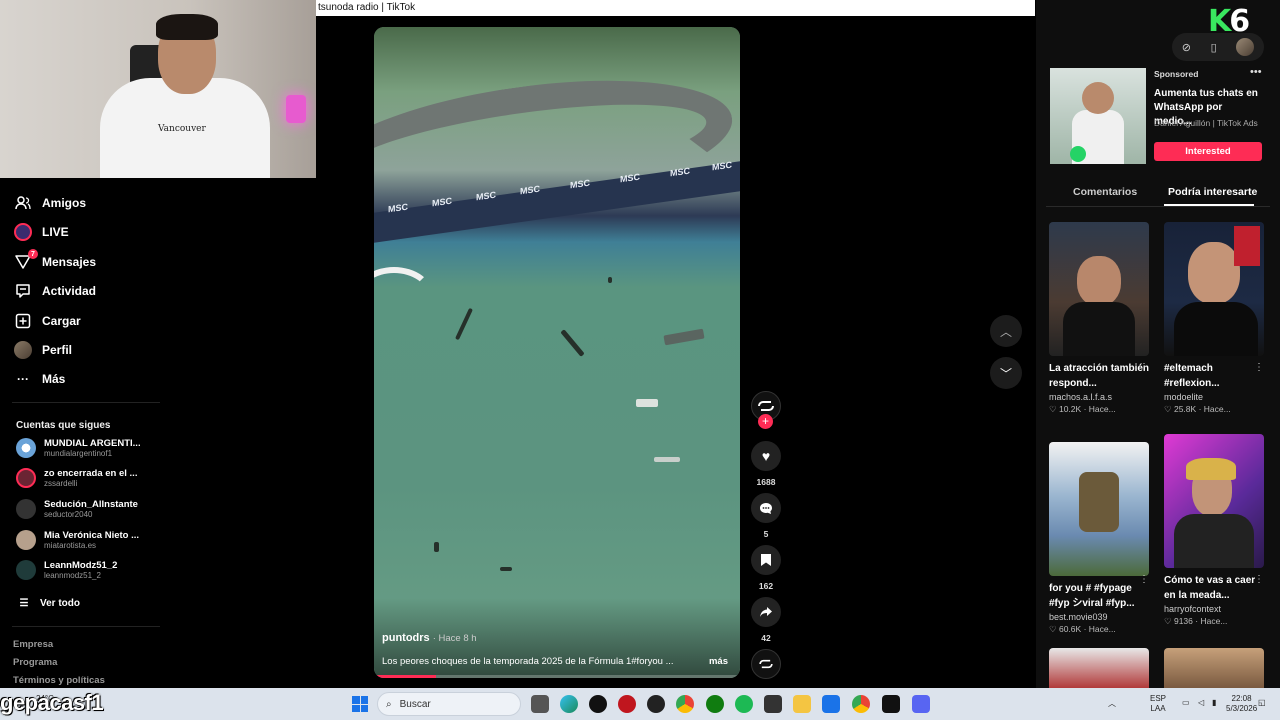 The image size is (1280, 720). I want to click on sponsored-advertiser: Daniel Aguillón | TikTok Ads, so click(1206, 123).